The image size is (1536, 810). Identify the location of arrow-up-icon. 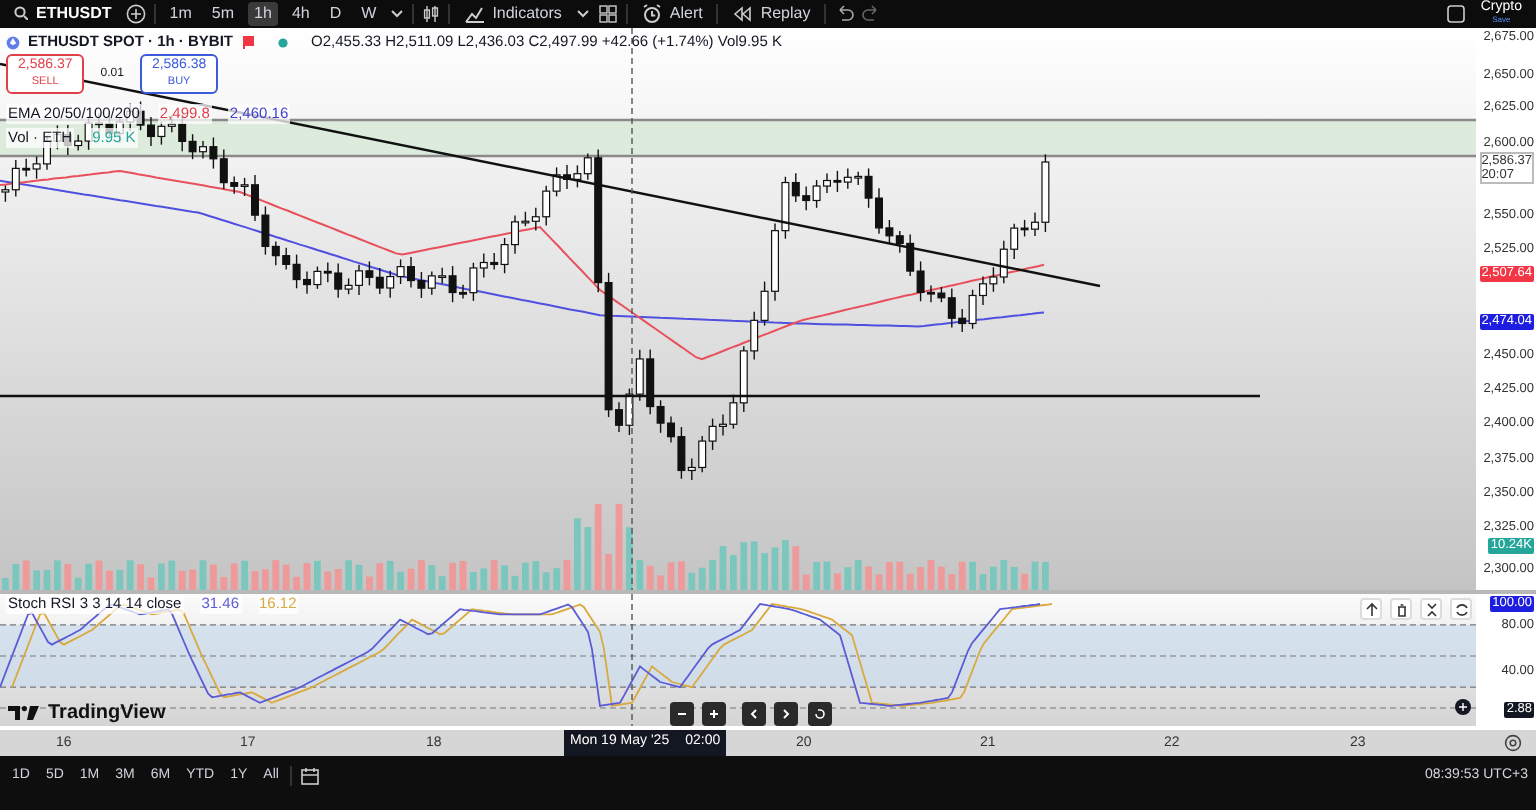
(1371, 609).